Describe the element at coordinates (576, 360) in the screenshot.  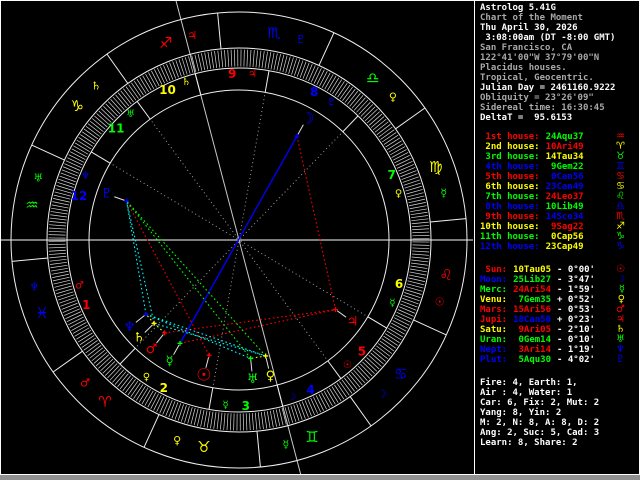
I see `planet-latitude: - 4°02'` at that location.